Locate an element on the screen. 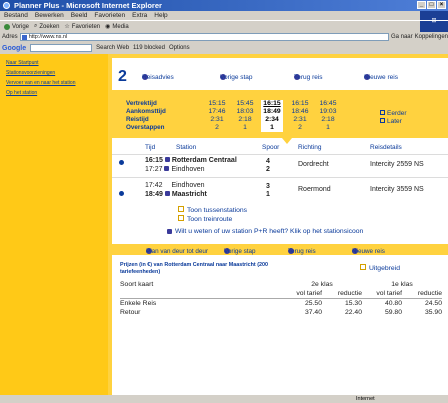 Image resolution: width=448 pixels, height=403 pixels. back-button: Vorige is located at coordinates (17, 26).